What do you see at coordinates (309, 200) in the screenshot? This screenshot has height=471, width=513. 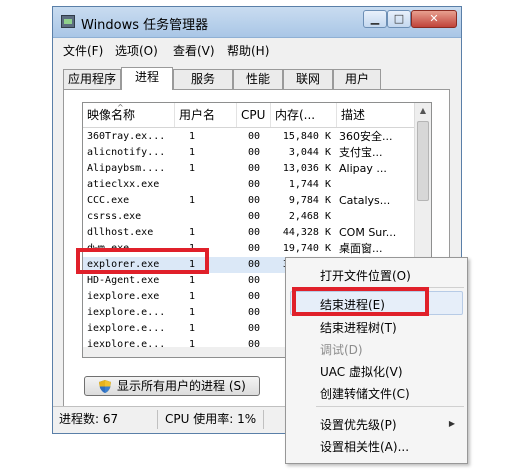 I see `cell-memory: 9,784 K` at bounding box center [309, 200].